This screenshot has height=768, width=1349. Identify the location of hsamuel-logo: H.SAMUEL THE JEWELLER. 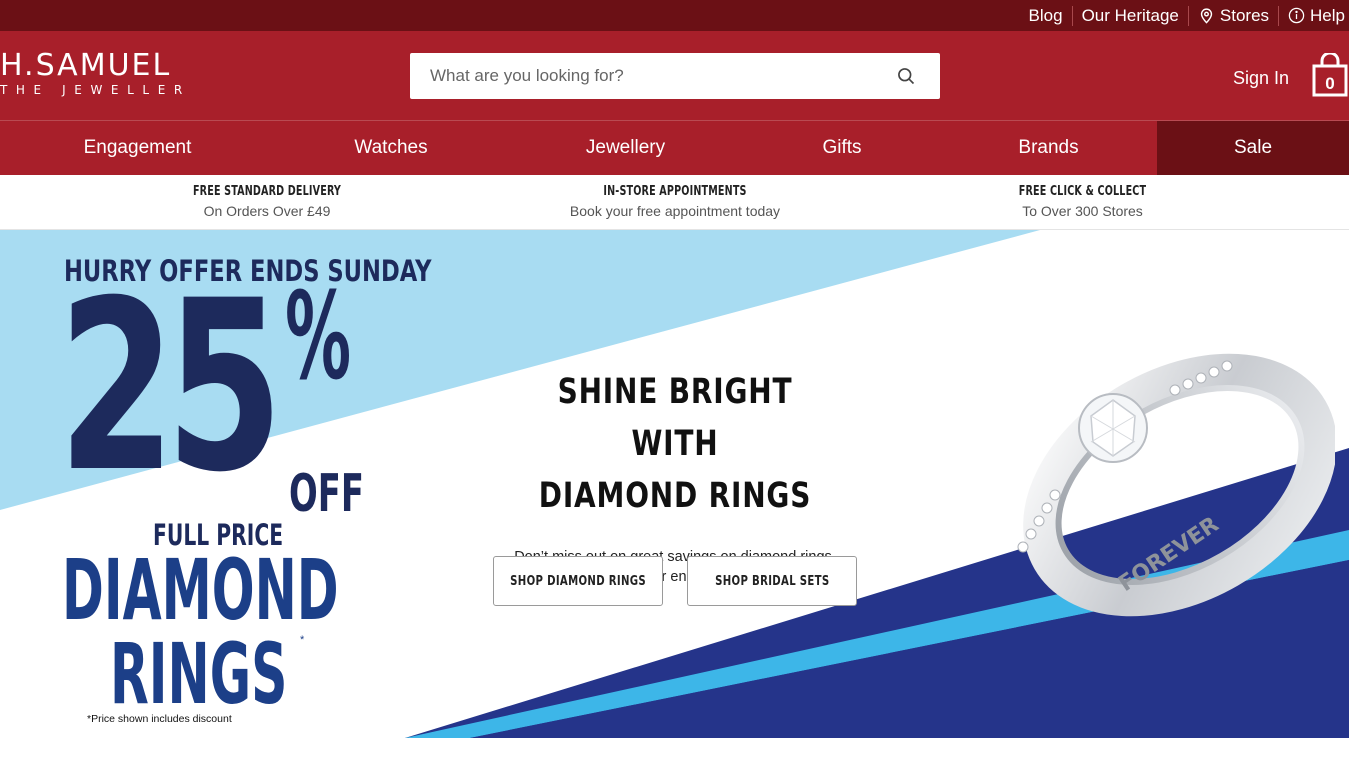
(95, 74).